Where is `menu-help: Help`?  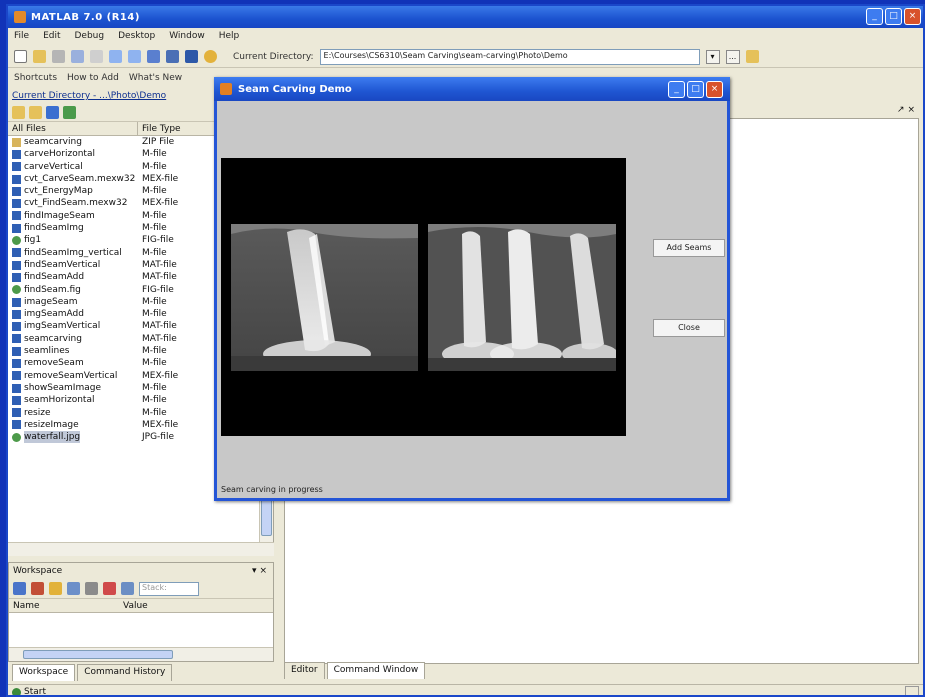 menu-help: Help is located at coordinates (229, 36).